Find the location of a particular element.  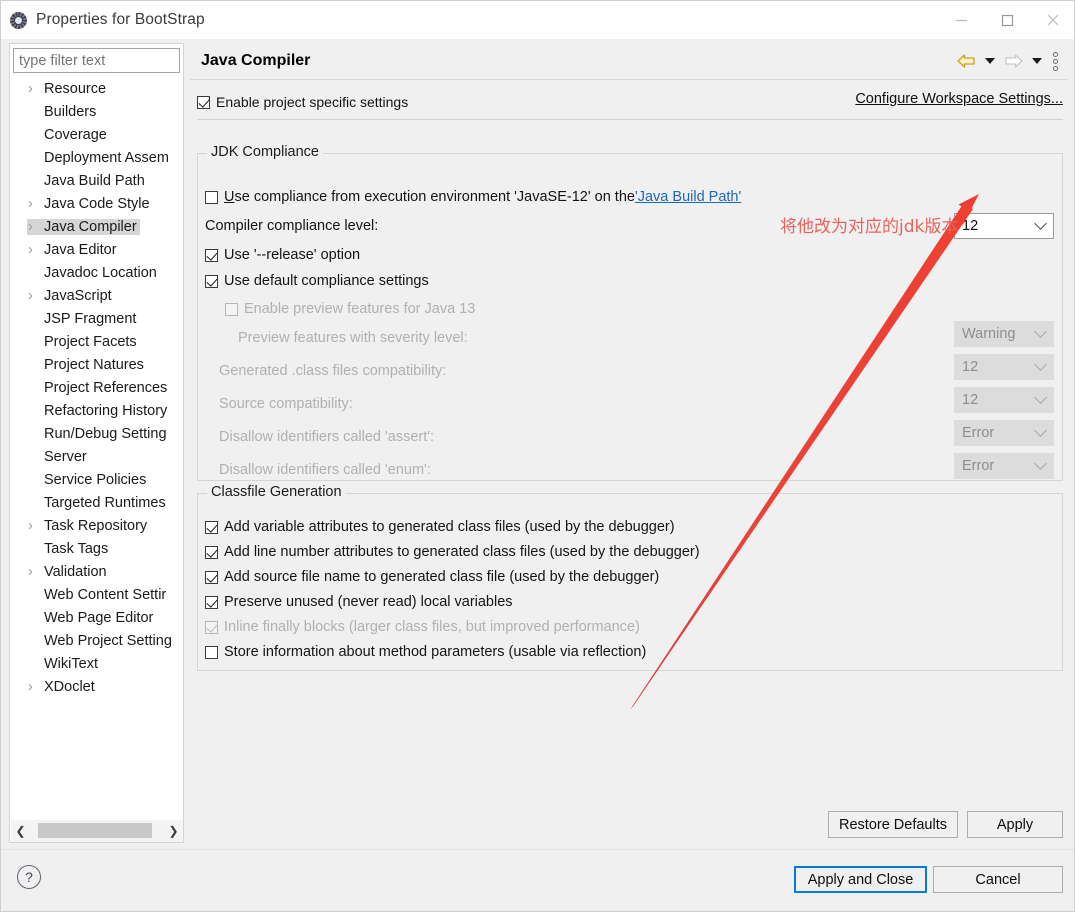

sidebar-item-wikitext: WikiText is located at coordinates (97, 663).